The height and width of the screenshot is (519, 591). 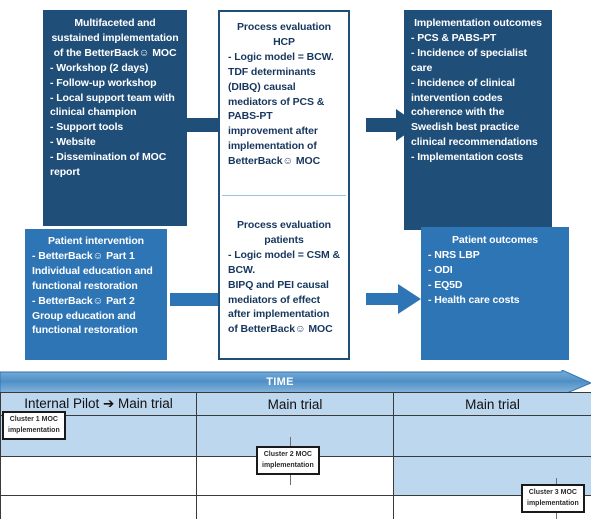 I want to click on list-item: - EQ5D, so click(x=445, y=284).